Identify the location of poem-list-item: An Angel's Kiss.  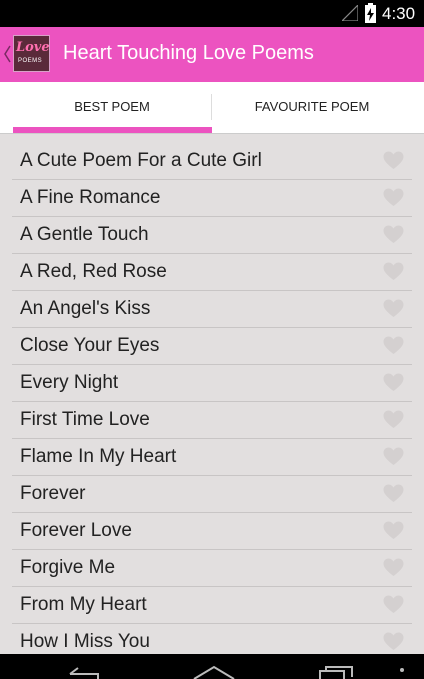
(212, 309).